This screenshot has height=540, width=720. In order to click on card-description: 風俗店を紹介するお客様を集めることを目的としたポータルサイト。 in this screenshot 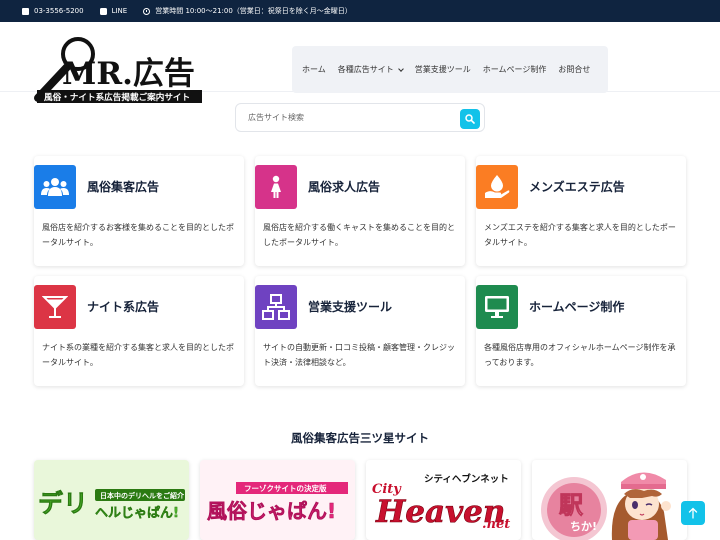, I will do `click(138, 235)`.